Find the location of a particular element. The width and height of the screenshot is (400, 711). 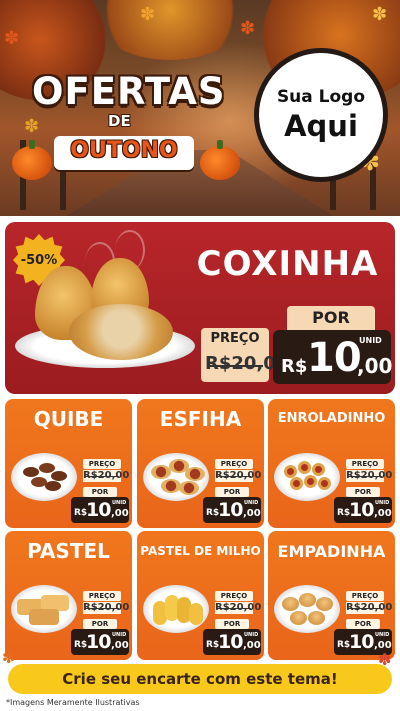

product-name: ENROLADINHO is located at coordinates (331, 418).